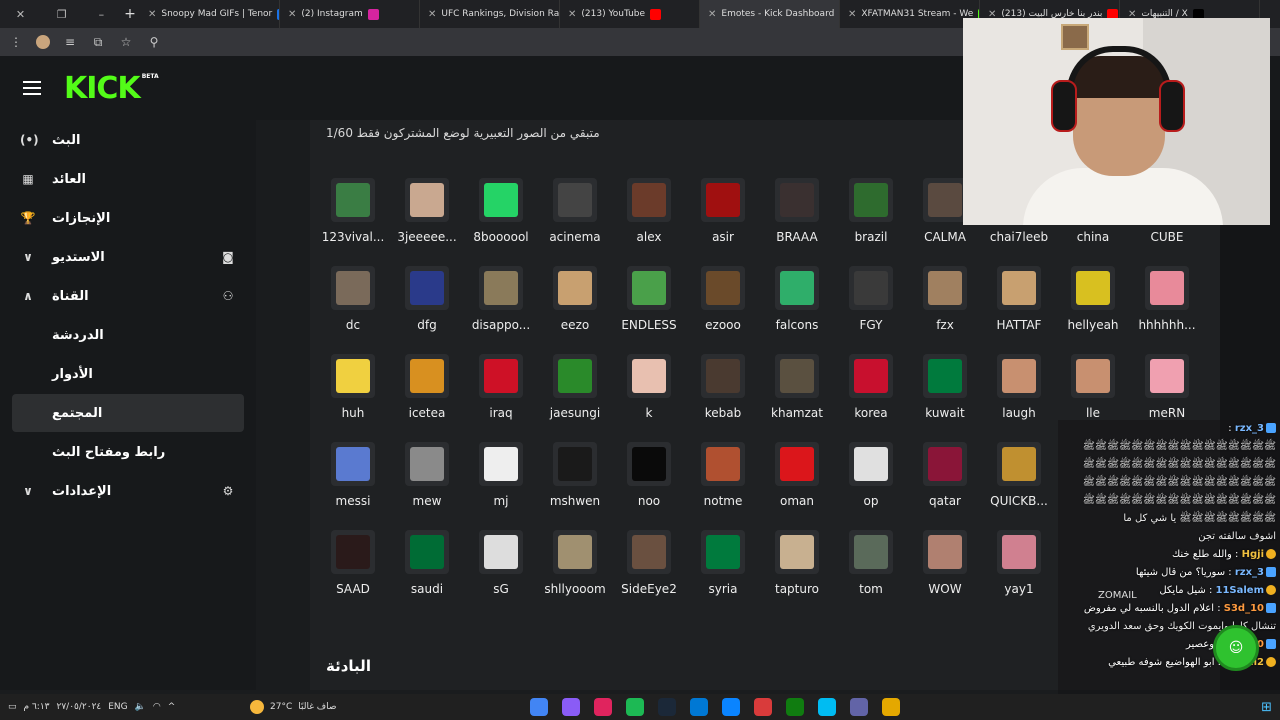  Describe the element at coordinates (1019, 570) in the screenshot. I see `emote-tile: yay1` at that location.